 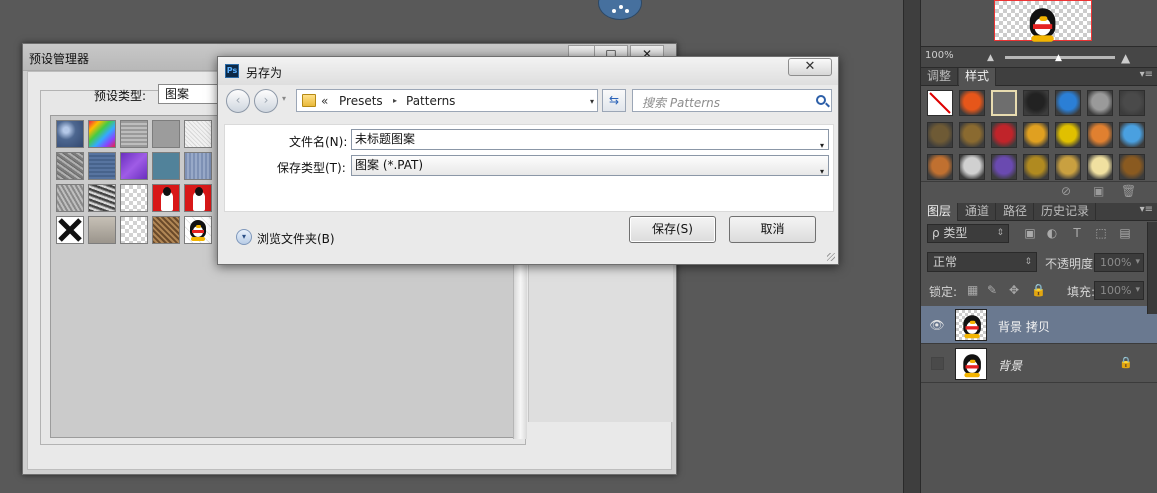 What do you see at coordinates (1010, 365) in the screenshot?
I see `layer-name: 背景` at bounding box center [1010, 365].